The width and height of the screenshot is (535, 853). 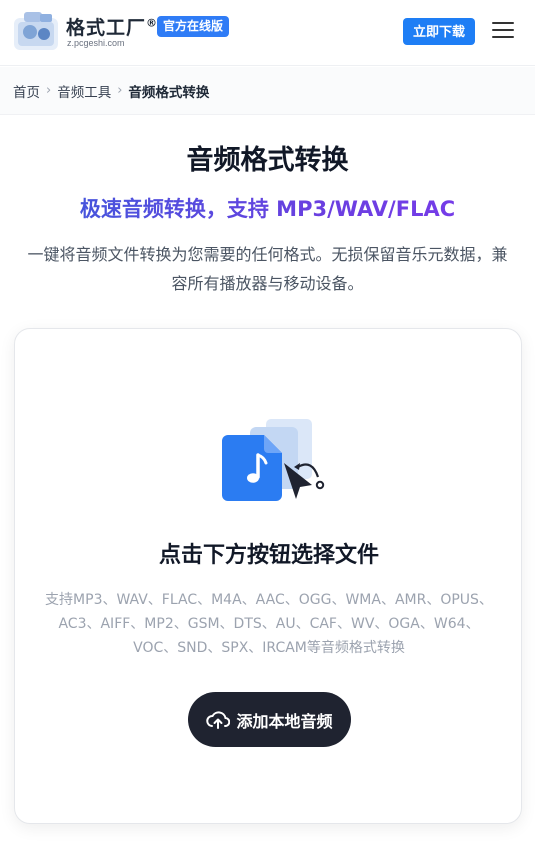 I want to click on official-badge: 官方在线版, so click(x=193, y=26).